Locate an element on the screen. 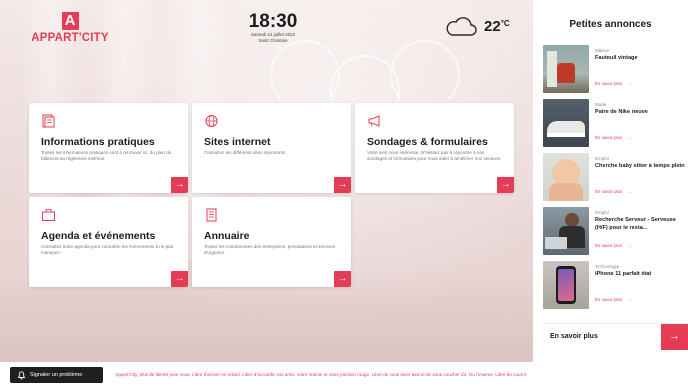 The width and height of the screenshot is (688, 387). card-title: Annuaire is located at coordinates (227, 236).